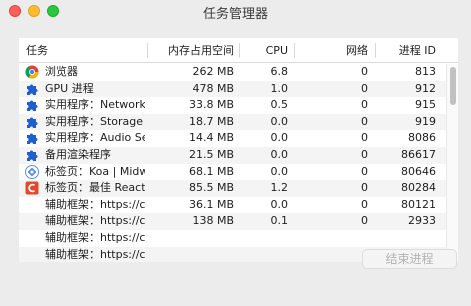 The width and height of the screenshot is (471, 306). I want to click on pid-value: 2933, so click(422, 221).